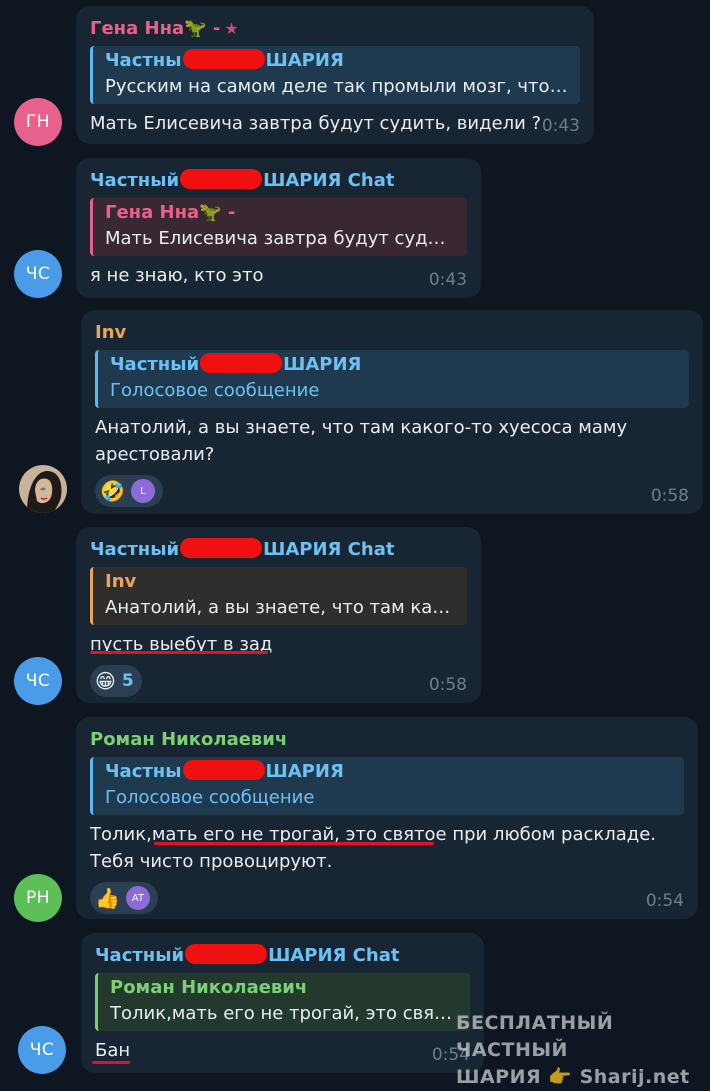 This screenshot has width=710, height=1091. Describe the element at coordinates (124, 898) in the screenshot. I see `reaction-pill: 👍 AT` at that location.